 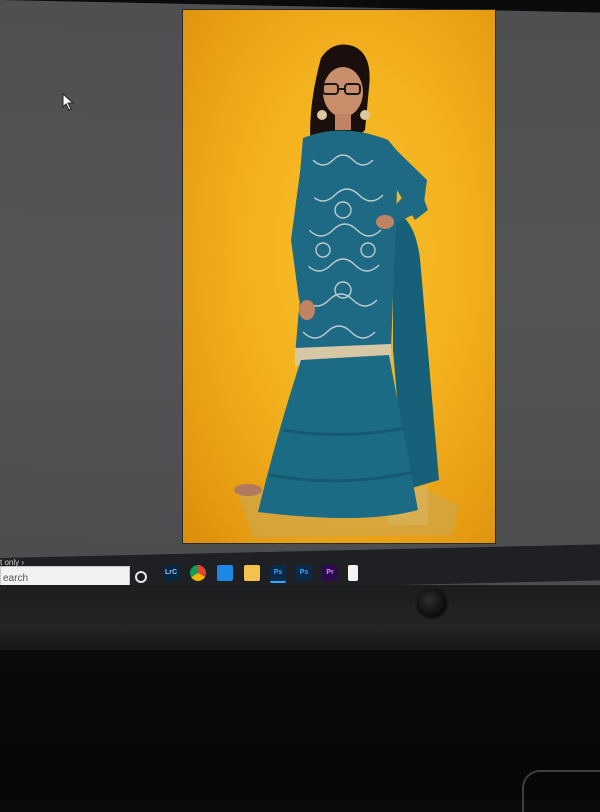 What do you see at coordinates (304, 573) in the screenshot?
I see `photoshop-second-icon: Ps` at bounding box center [304, 573].